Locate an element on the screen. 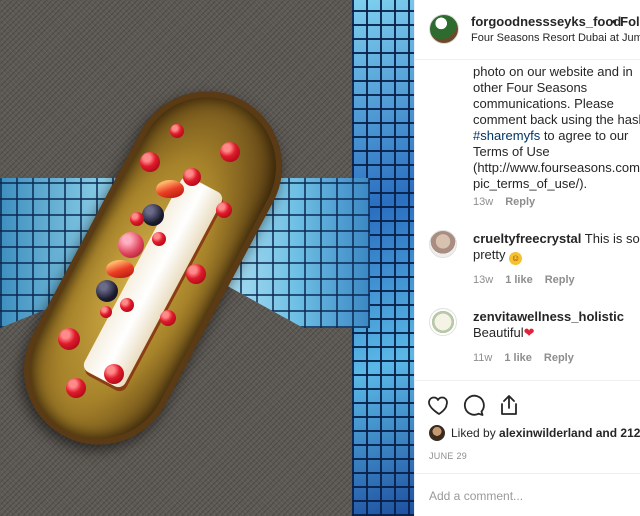 The height and width of the screenshot is (516, 640). likes-count: and 212 o is located at coordinates (616, 433).